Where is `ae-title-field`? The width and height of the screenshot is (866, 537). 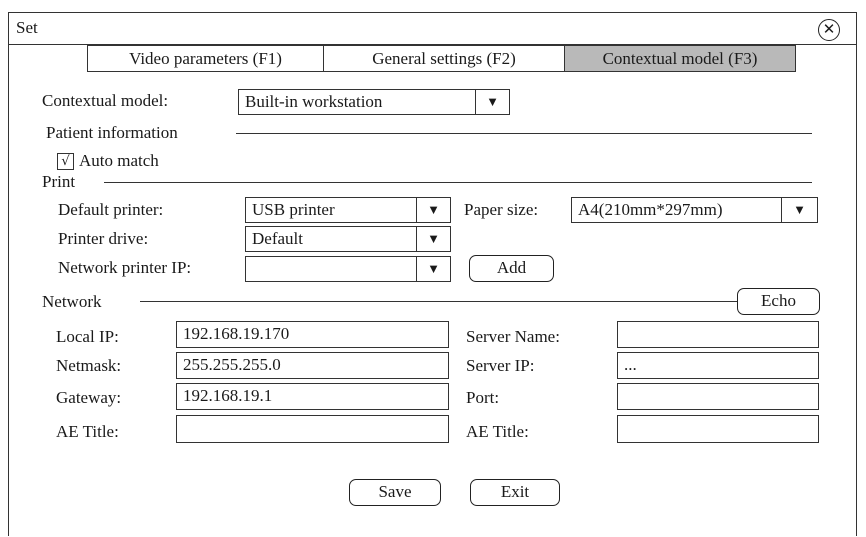
ae-title-field is located at coordinates (312, 429).